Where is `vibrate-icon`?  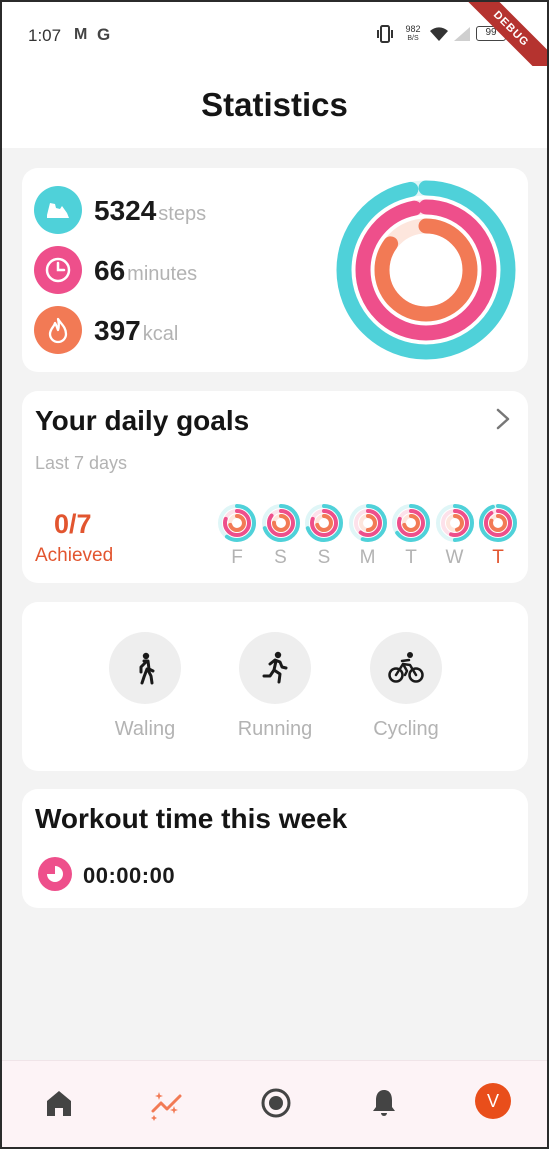 vibrate-icon is located at coordinates (385, 34).